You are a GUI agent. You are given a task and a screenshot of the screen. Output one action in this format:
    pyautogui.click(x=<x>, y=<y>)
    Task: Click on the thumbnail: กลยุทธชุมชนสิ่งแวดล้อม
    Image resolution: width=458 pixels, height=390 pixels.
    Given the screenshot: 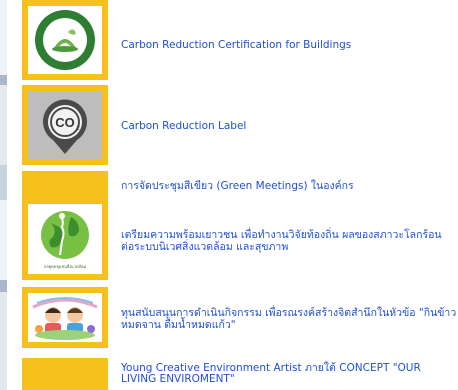 What is the action you would take?
    pyautogui.click(x=65, y=239)
    